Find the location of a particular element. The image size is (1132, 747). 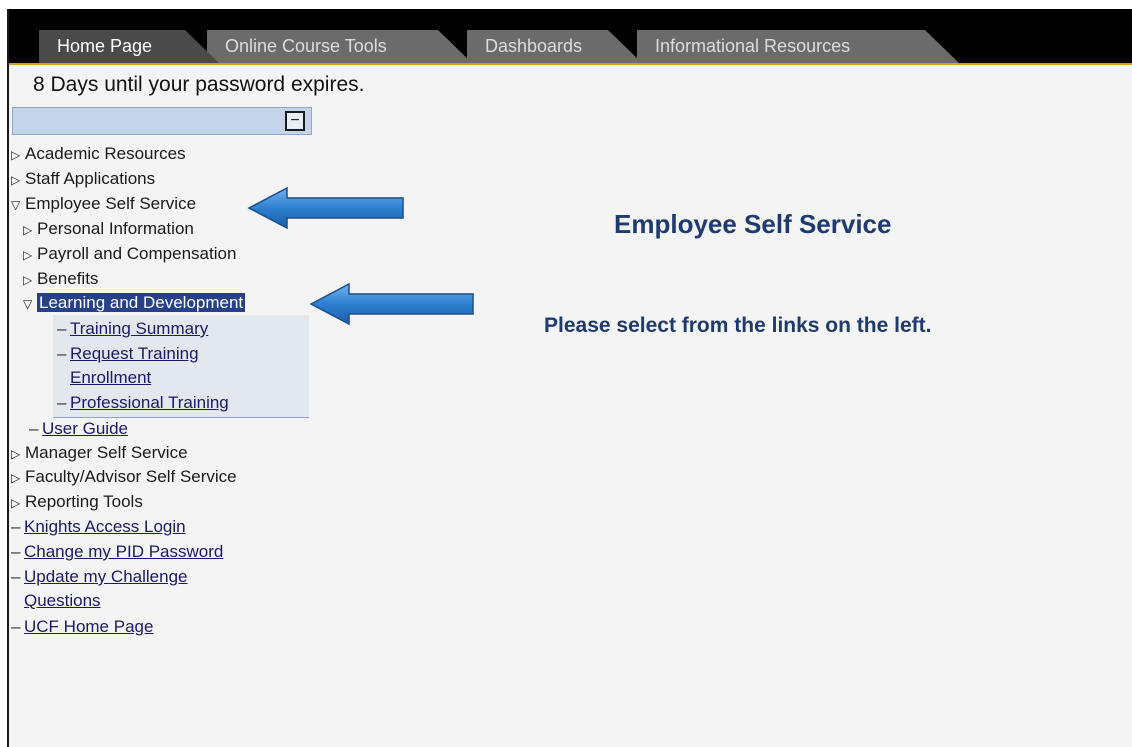

menu-item-reporting-tools: ▷ Reporting Tools is located at coordinates (77, 502).